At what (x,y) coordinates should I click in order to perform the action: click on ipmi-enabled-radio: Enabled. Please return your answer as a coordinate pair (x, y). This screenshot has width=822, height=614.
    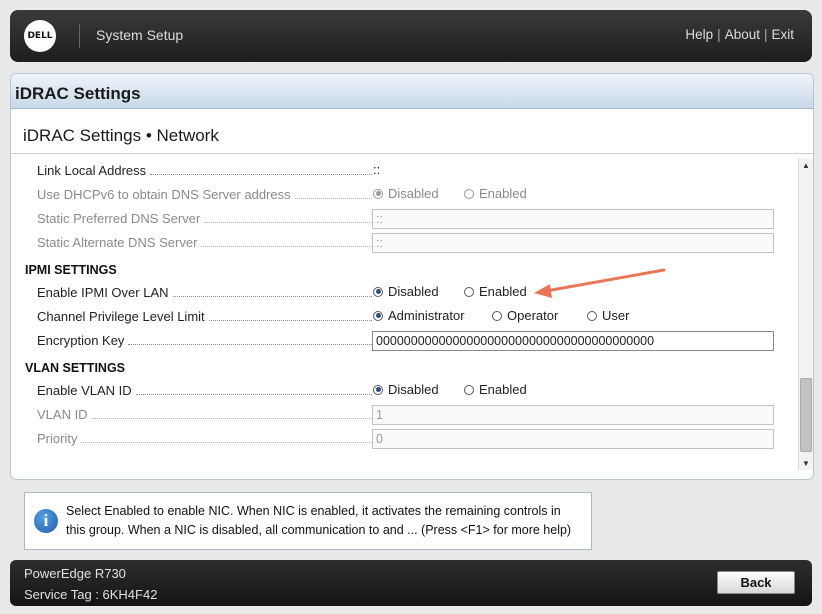
    Looking at the image, I should click on (495, 291).